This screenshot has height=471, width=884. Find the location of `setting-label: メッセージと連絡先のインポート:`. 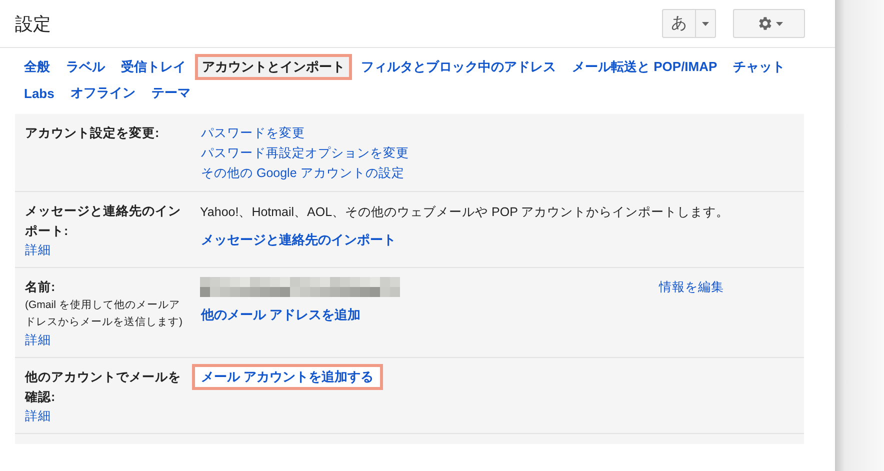

setting-label: メッセージと連絡先のインポート: is located at coordinates (103, 221).